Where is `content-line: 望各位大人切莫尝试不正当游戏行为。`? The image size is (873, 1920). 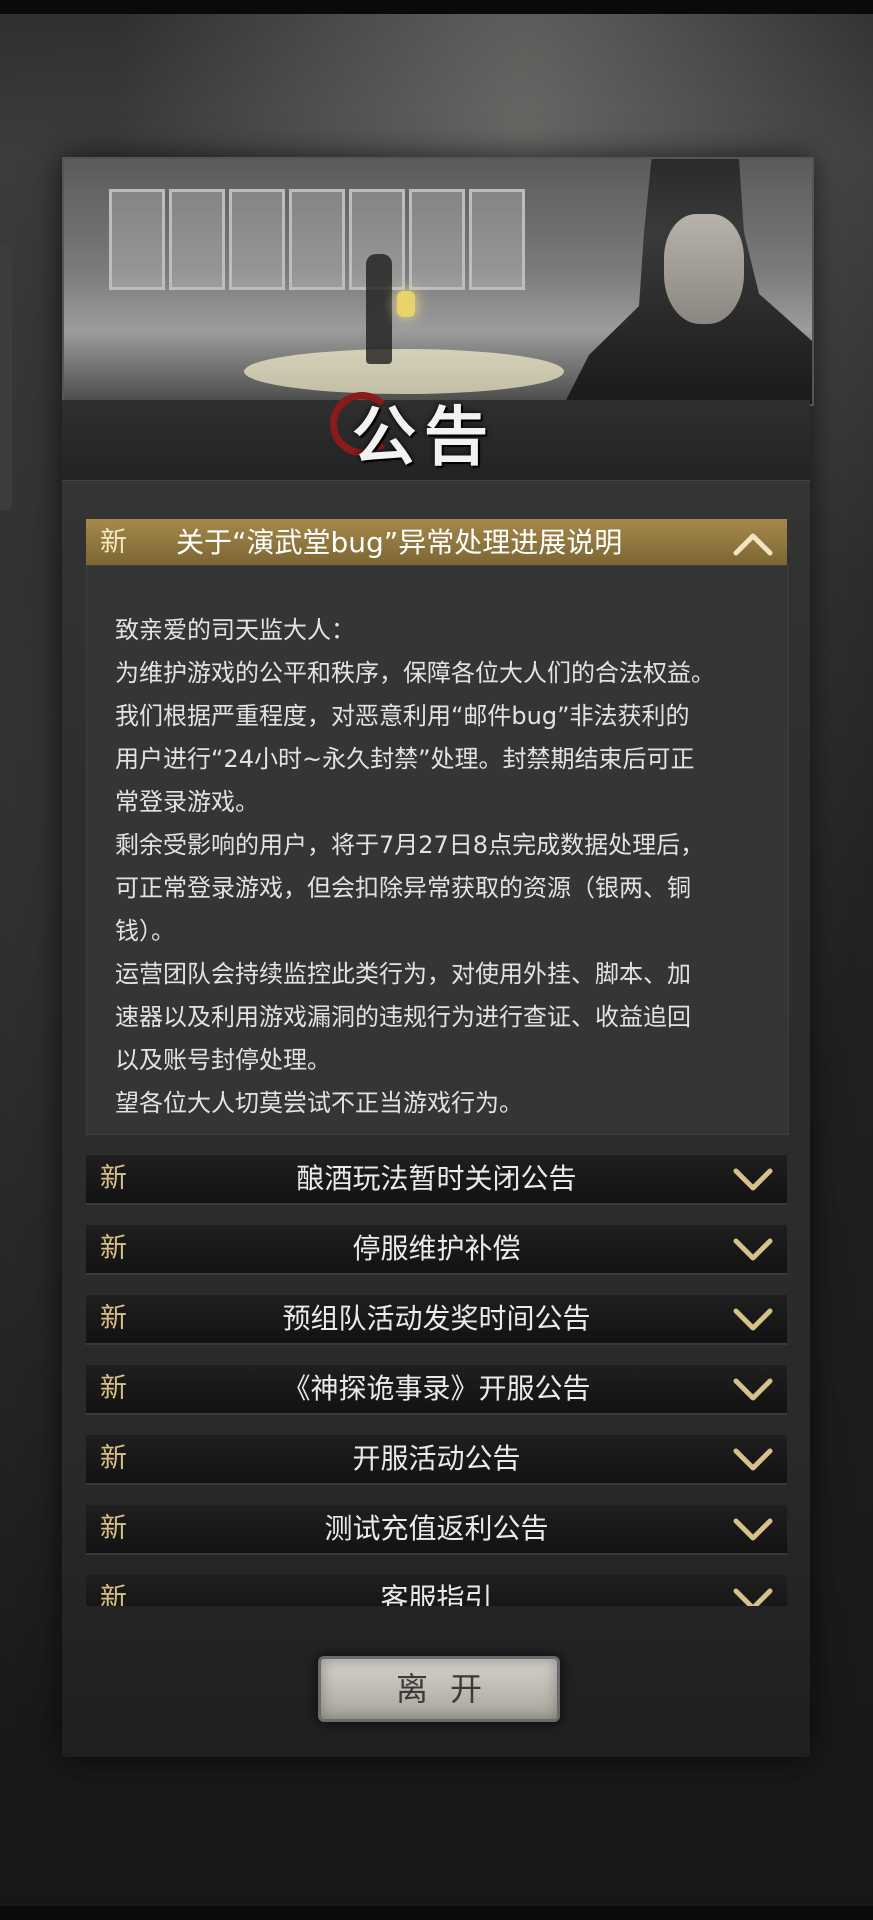
content-line: 望各位大人切莫尝试不正当游戏行为。 is located at coordinates (319, 1103).